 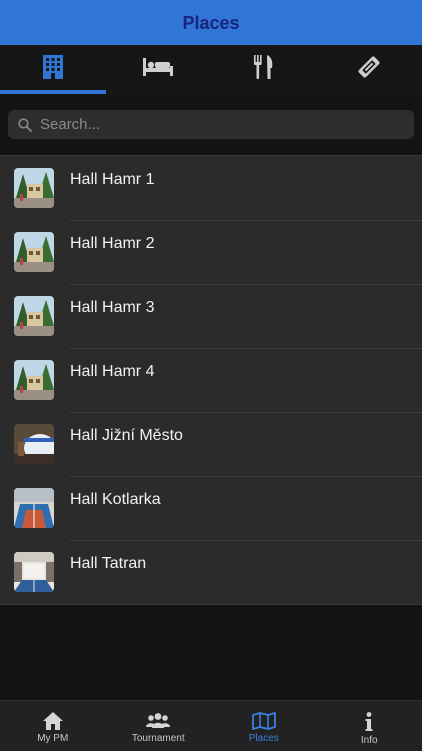 I want to click on nav-tournament: Tournament, so click(x=159, y=726).